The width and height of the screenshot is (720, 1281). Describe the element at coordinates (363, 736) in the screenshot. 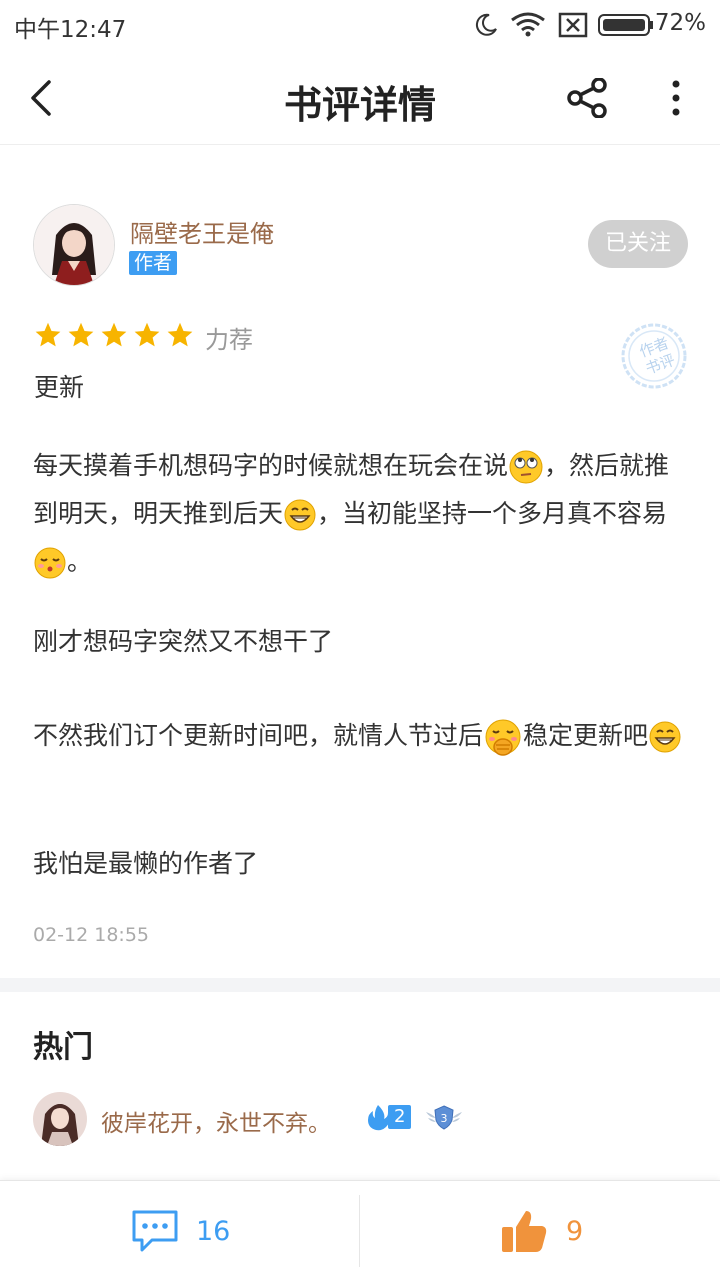

I see `review-paragraph: 不然我们订个更新时间吧，就情人节过后 稳定更新吧` at that location.